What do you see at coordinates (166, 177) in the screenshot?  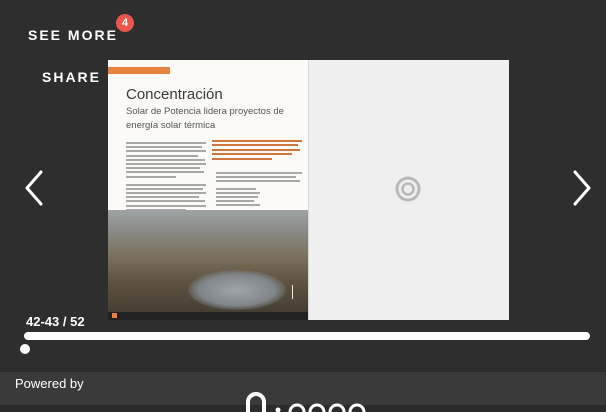 I see `article-body-column` at bounding box center [166, 177].